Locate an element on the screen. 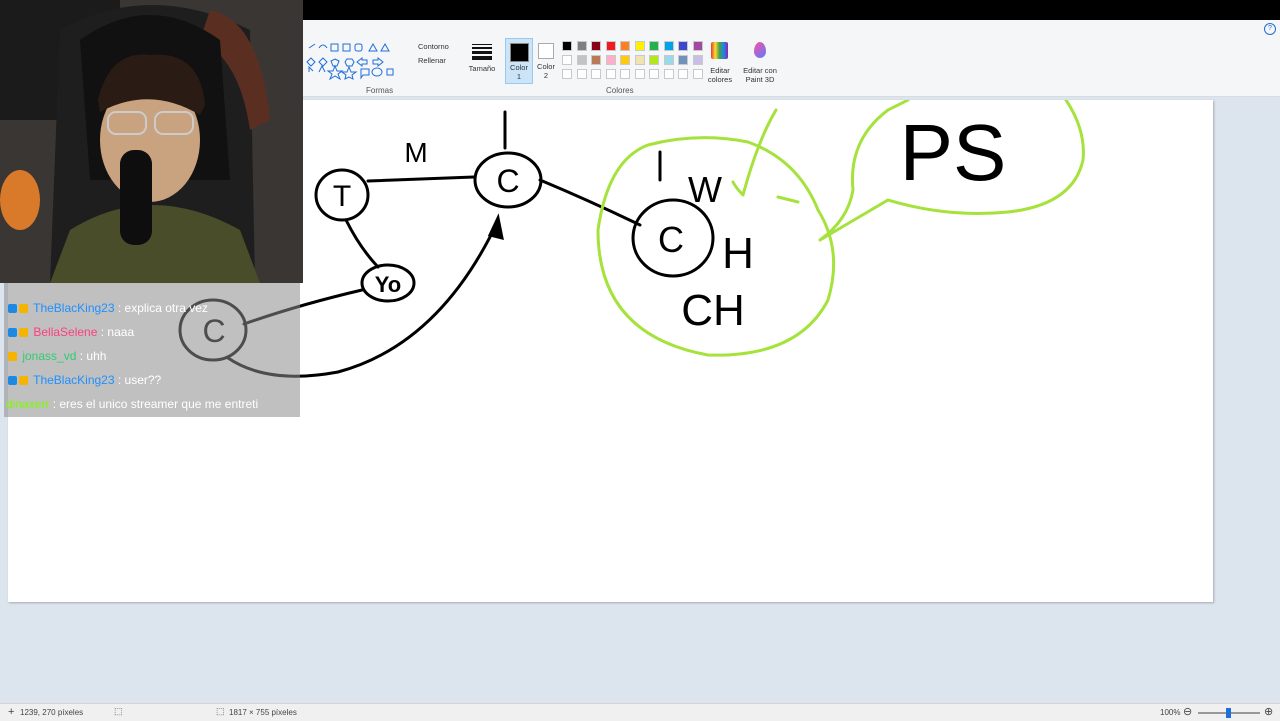  zoom-level: 100% is located at coordinates (1170, 712).